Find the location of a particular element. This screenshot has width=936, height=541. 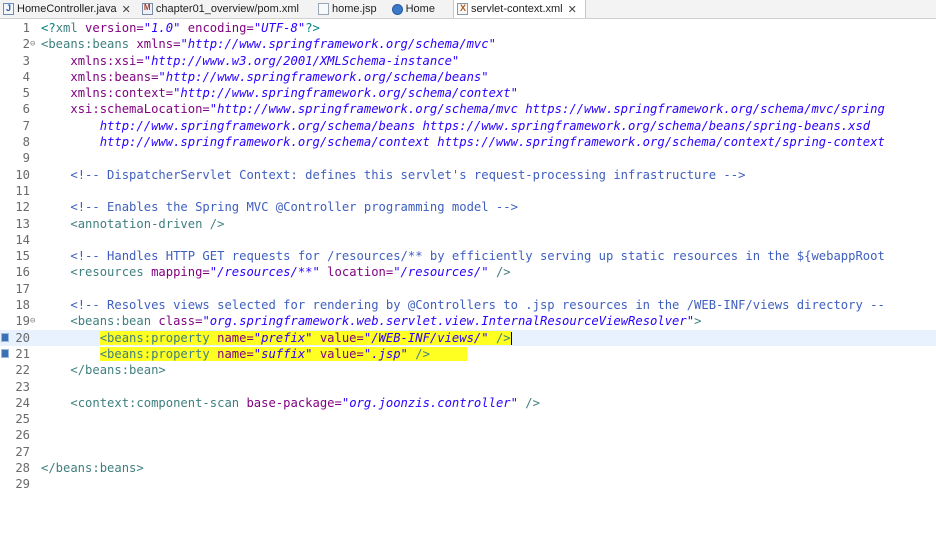

code-line-29: 29 is located at coordinates (468, 484).